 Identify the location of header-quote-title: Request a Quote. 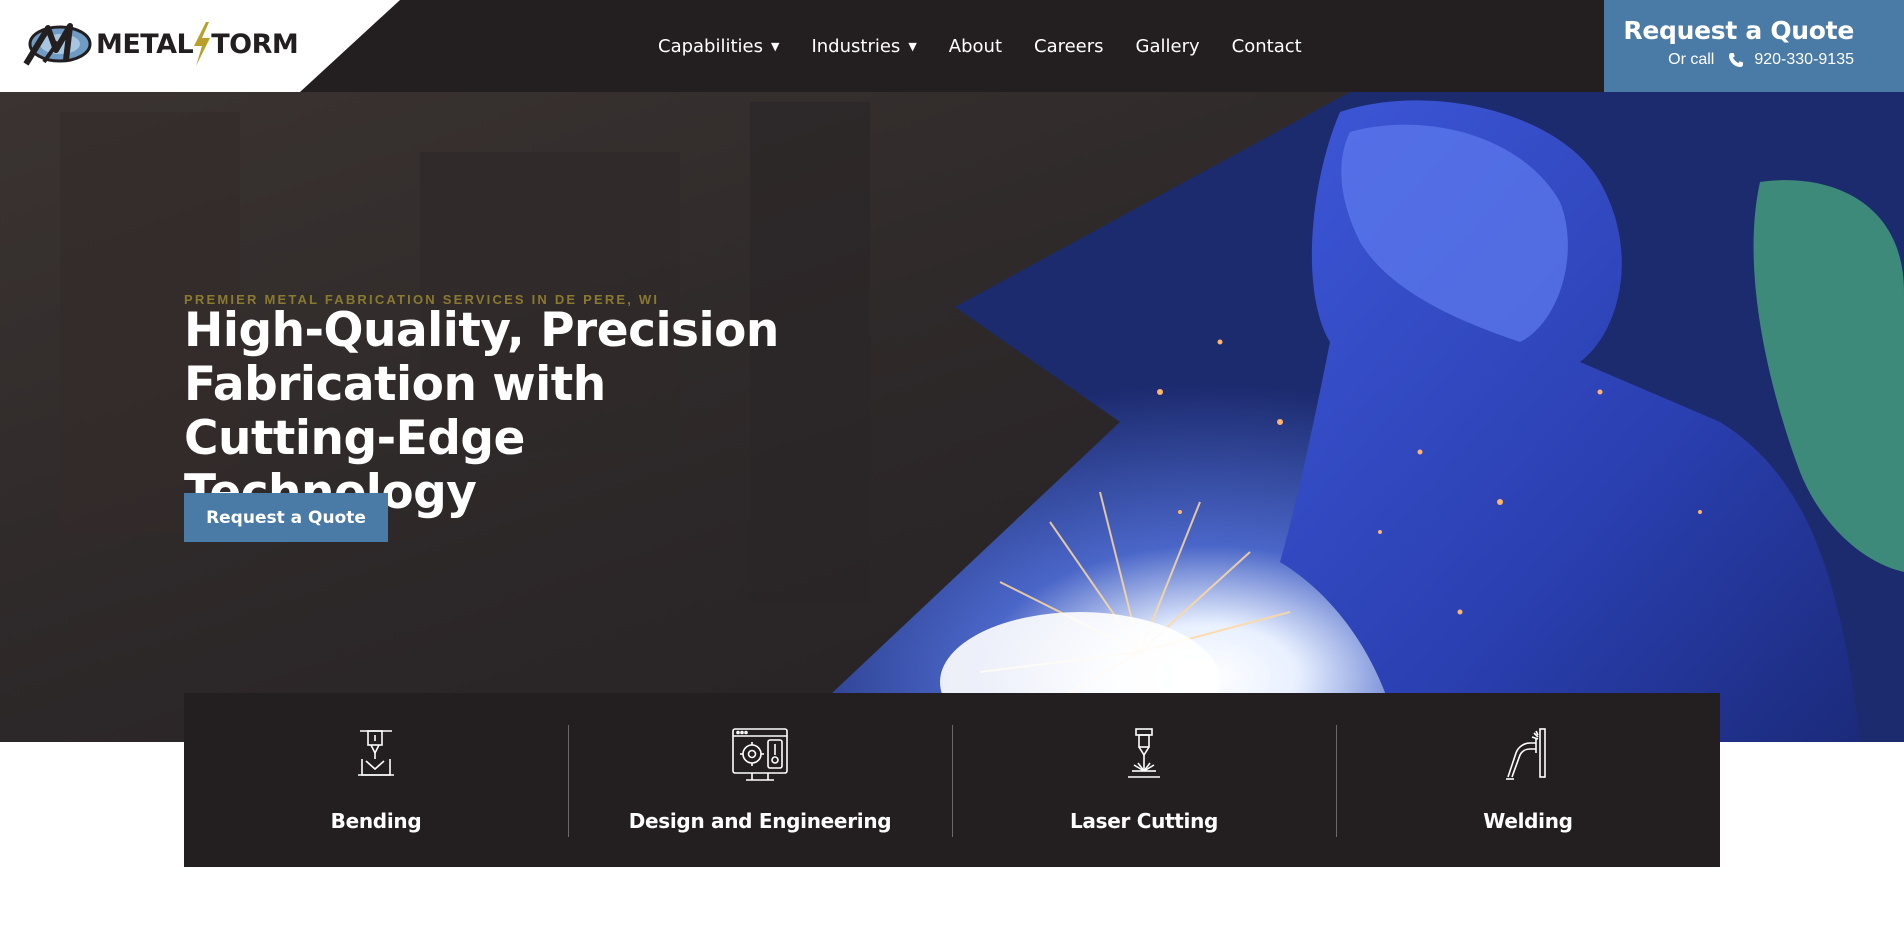
(1738, 30).